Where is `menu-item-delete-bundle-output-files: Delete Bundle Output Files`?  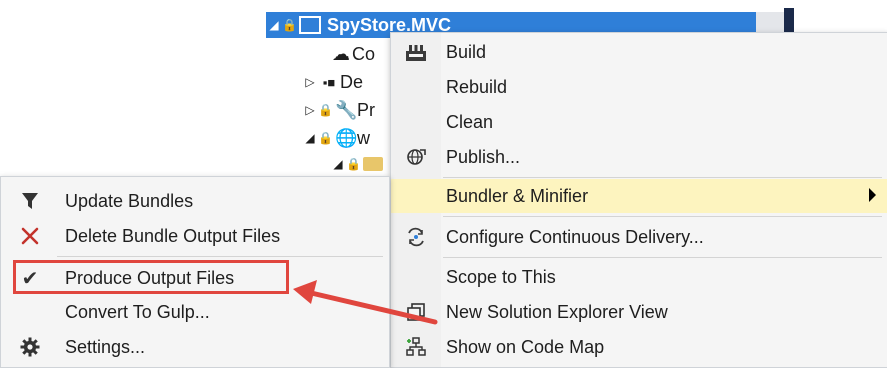 menu-item-delete-bundle-output-files: Delete Bundle Output Files is located at coordinates (195, 236).